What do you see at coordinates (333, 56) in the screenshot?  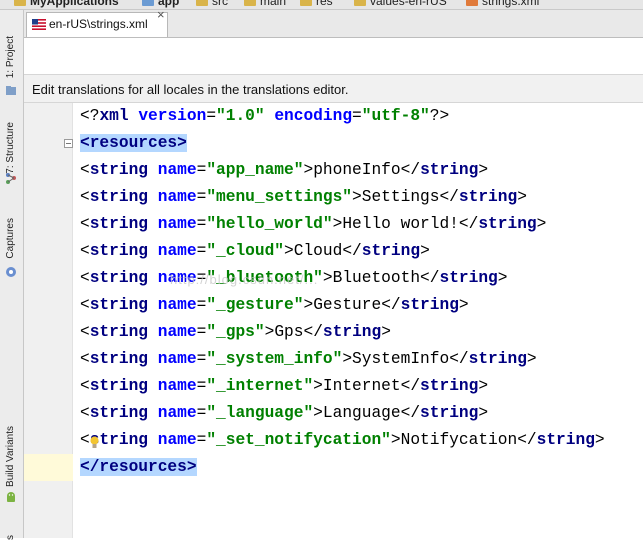 I see `editor-toolbar-area` at bounding box center [333, 56].